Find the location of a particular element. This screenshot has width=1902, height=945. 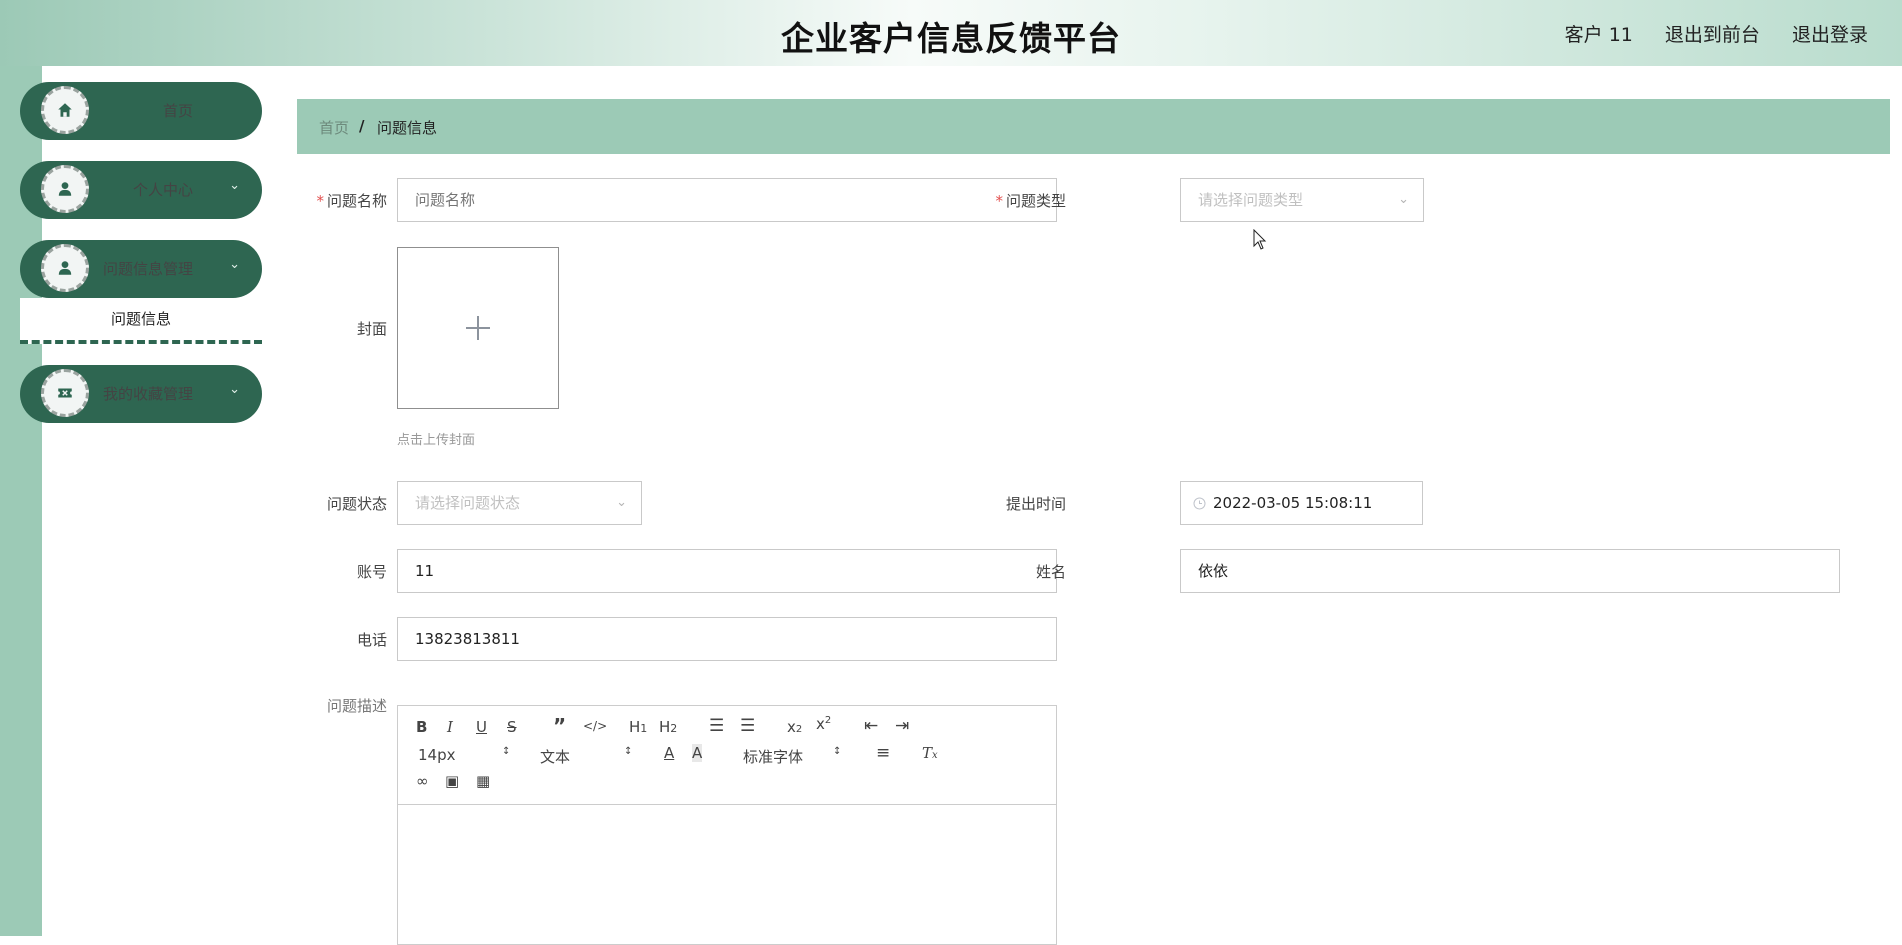

mouse-cursor-icon is located at coordinates (1260, 239).